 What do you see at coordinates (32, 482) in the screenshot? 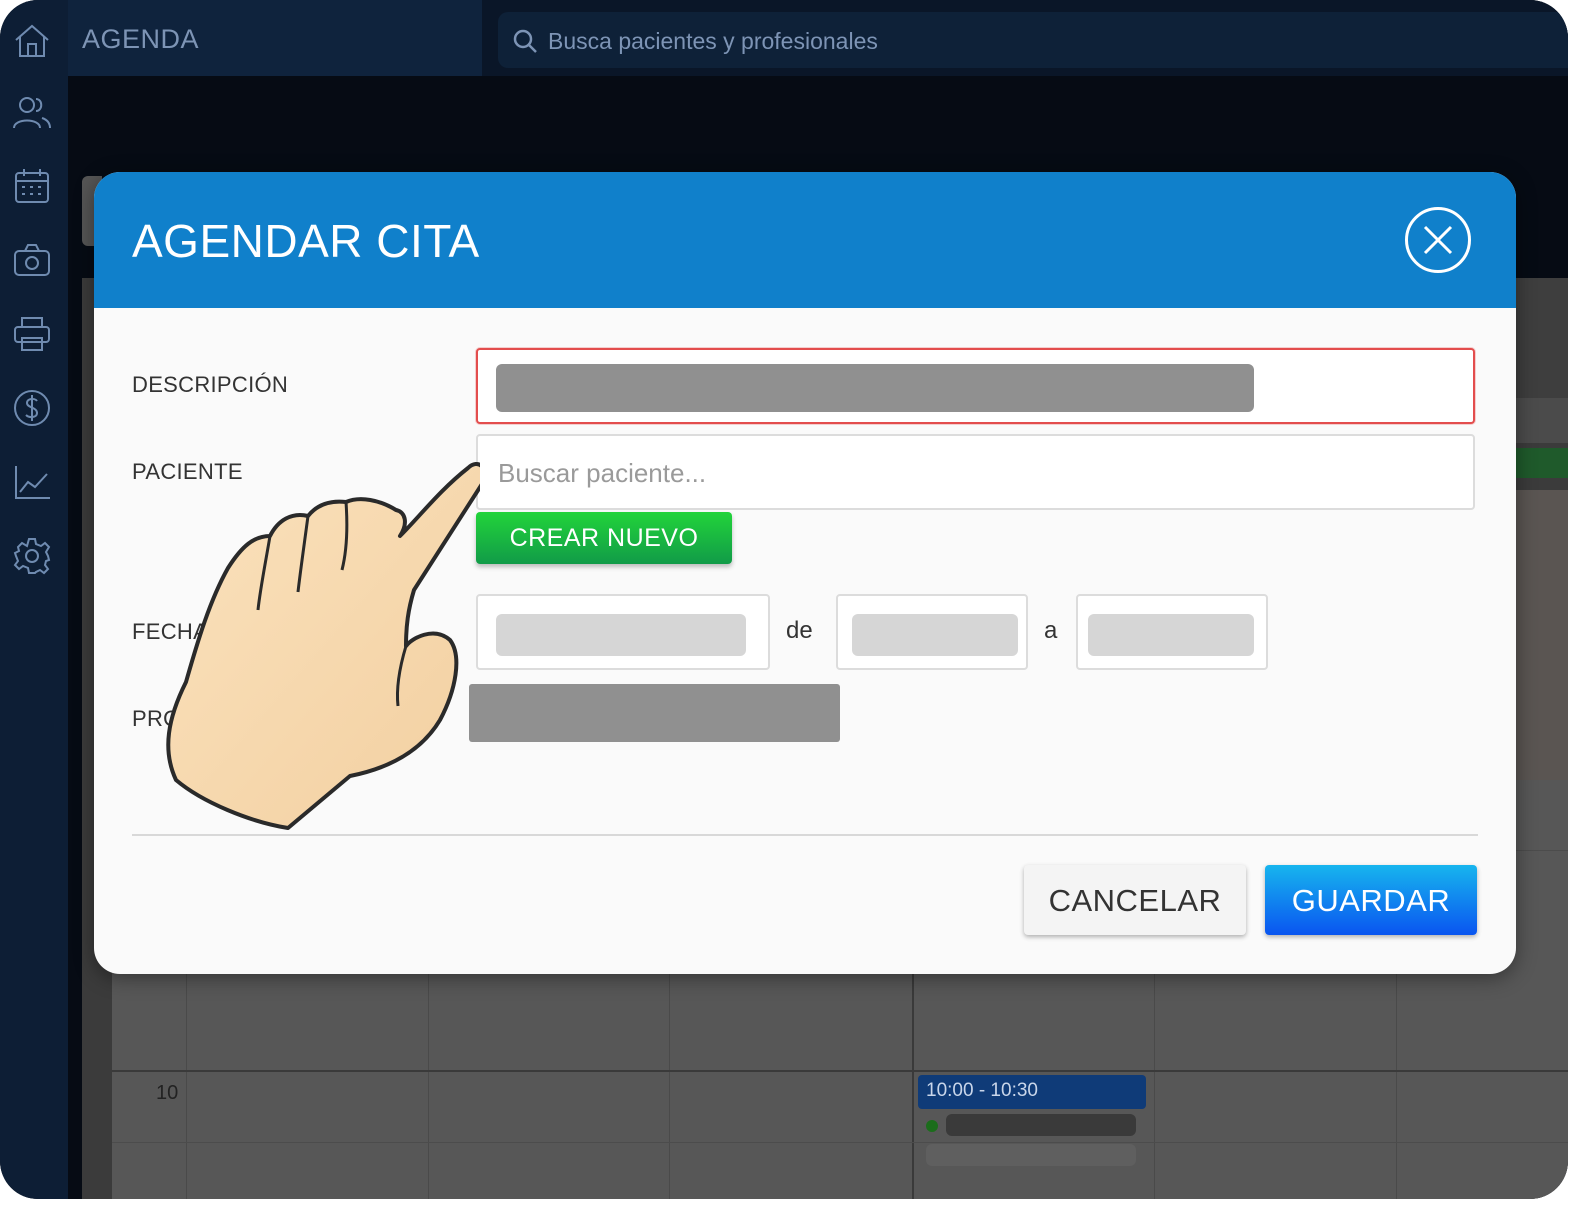
I see `chart-icon` at bounding box center [32, 482].